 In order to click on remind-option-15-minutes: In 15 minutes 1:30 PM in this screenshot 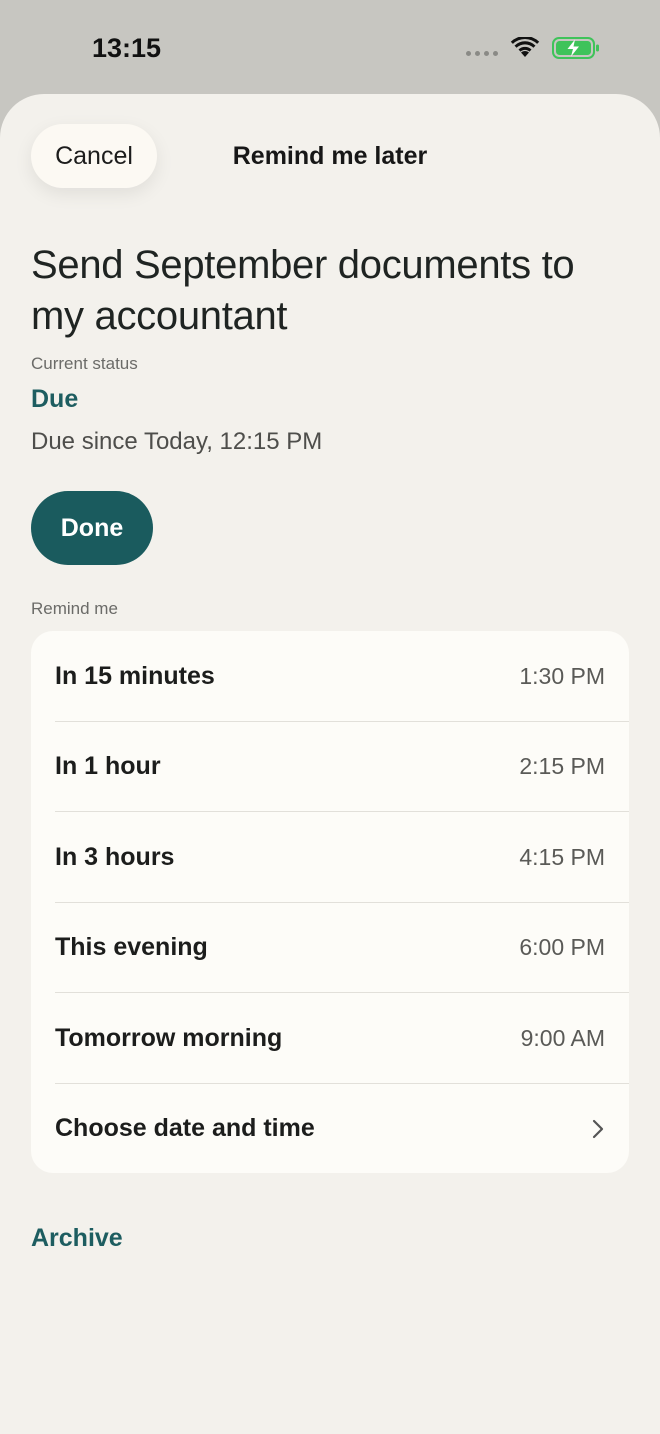, I will do `click(330, 676)`.